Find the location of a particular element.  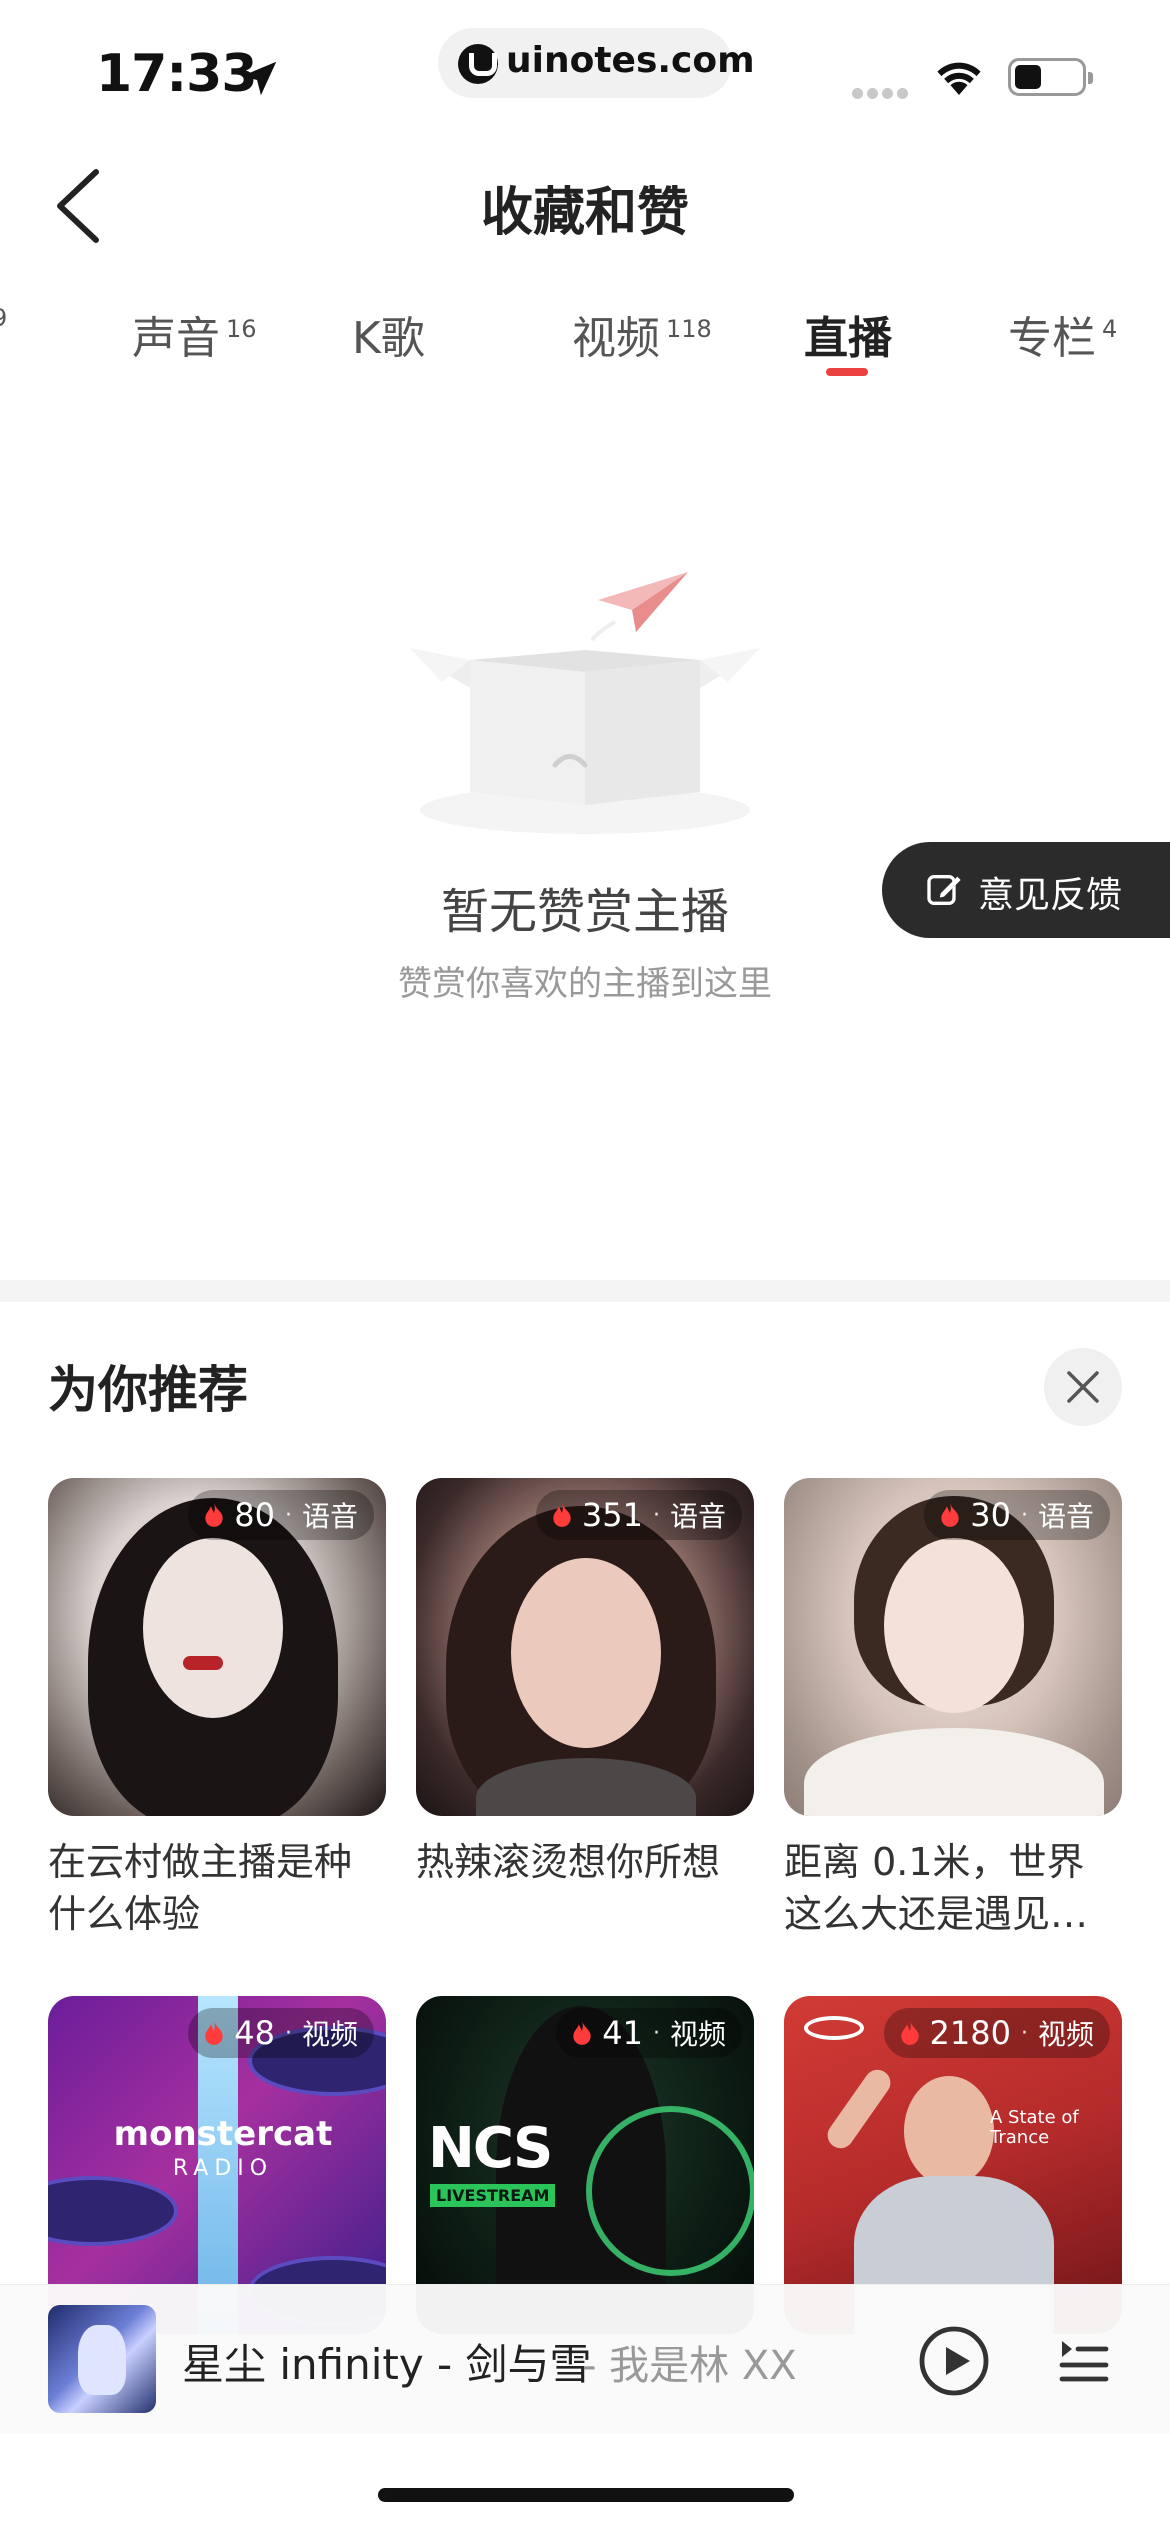

hot-badge: 2180 · 视频 is located at coordinates (996, 2033).